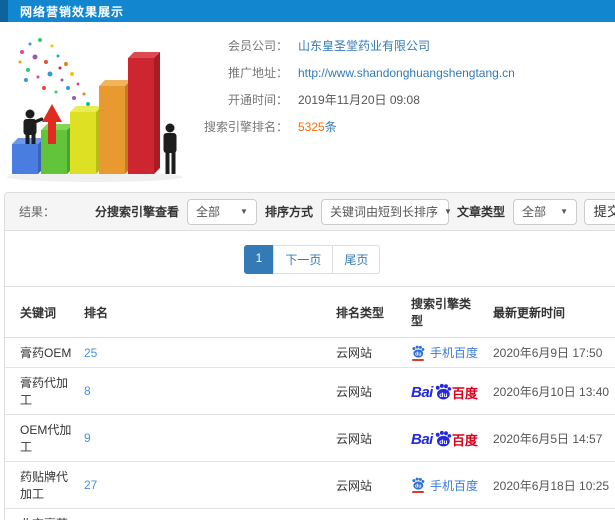 This screenshot has height=520, width=615. I want to click on rank-count-label: 搜索引擎排名：, so click(245, 127).